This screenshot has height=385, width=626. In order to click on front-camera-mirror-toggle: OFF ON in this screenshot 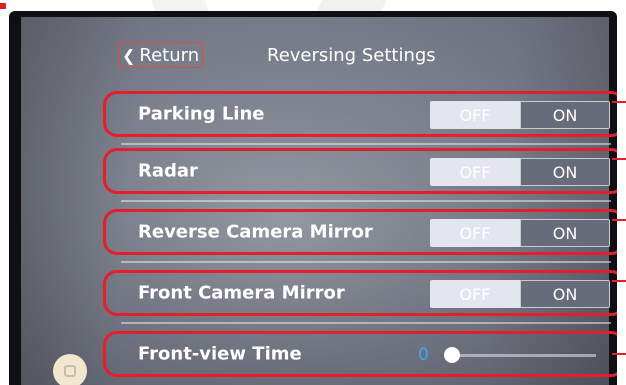, I will do `click(520, 294)`.